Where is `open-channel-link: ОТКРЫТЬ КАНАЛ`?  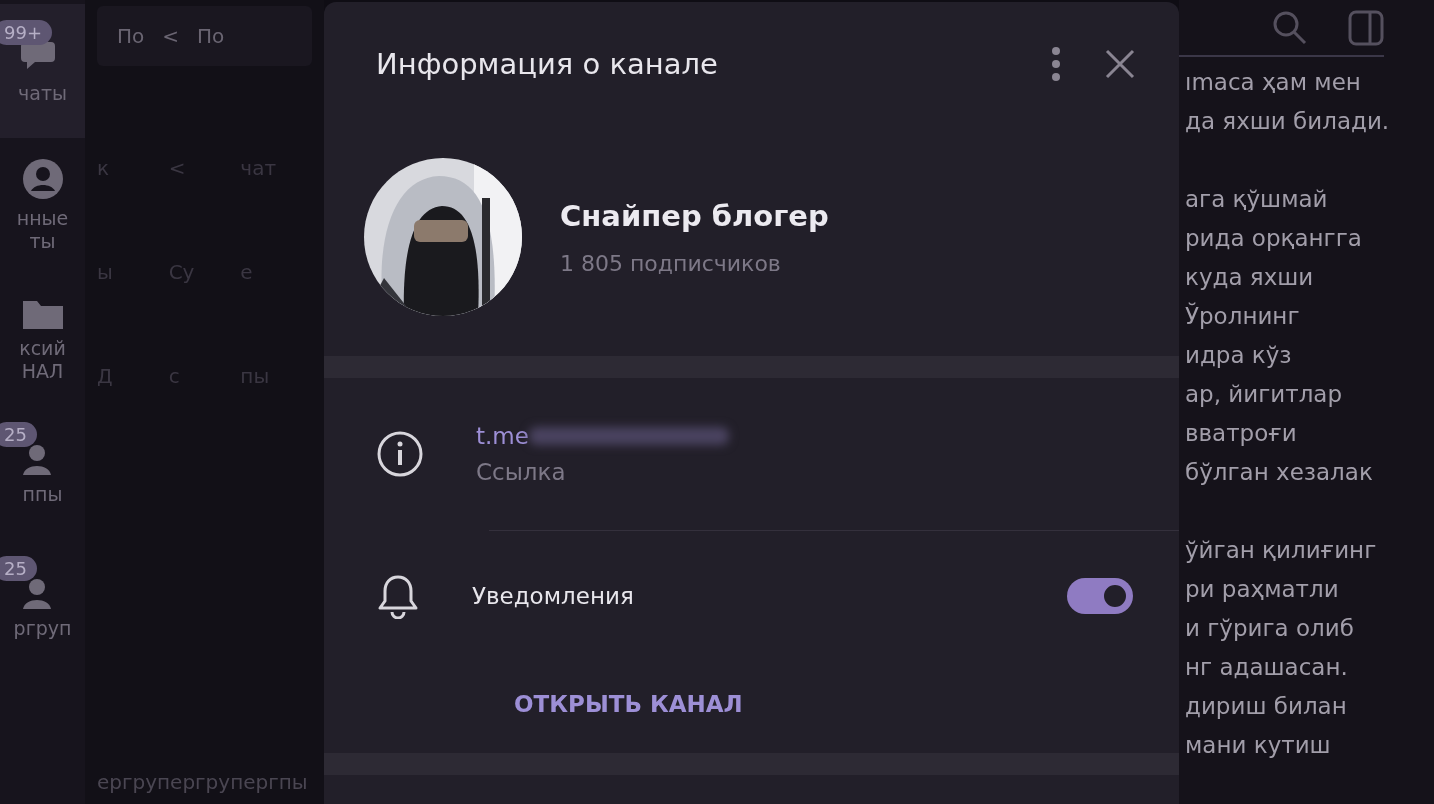 open-channel-link: ОТКРЫТЬ КАНАЛ is located at coordinates (751, 707).